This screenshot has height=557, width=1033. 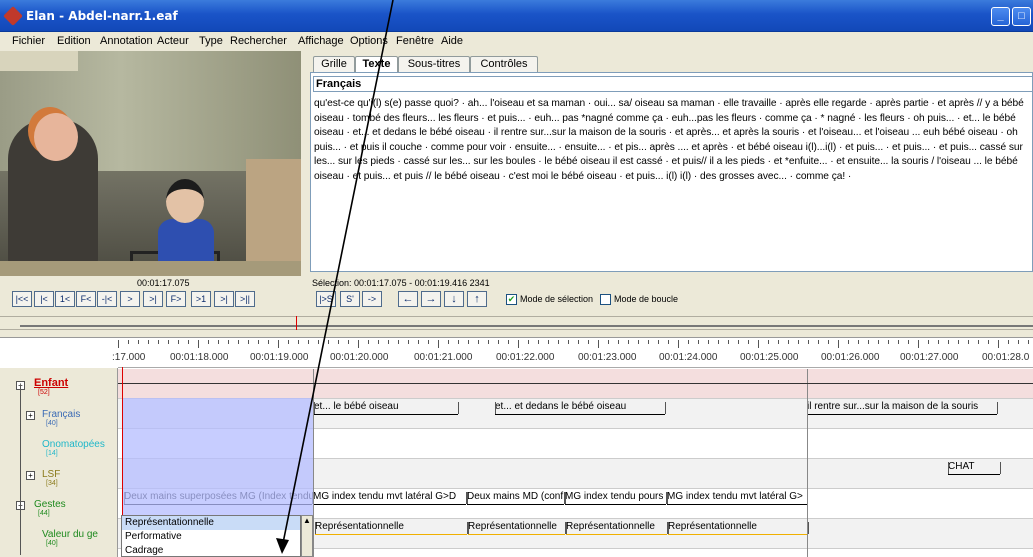 I want to click on nav-button-2: ↓, so click(x=454, y=299).